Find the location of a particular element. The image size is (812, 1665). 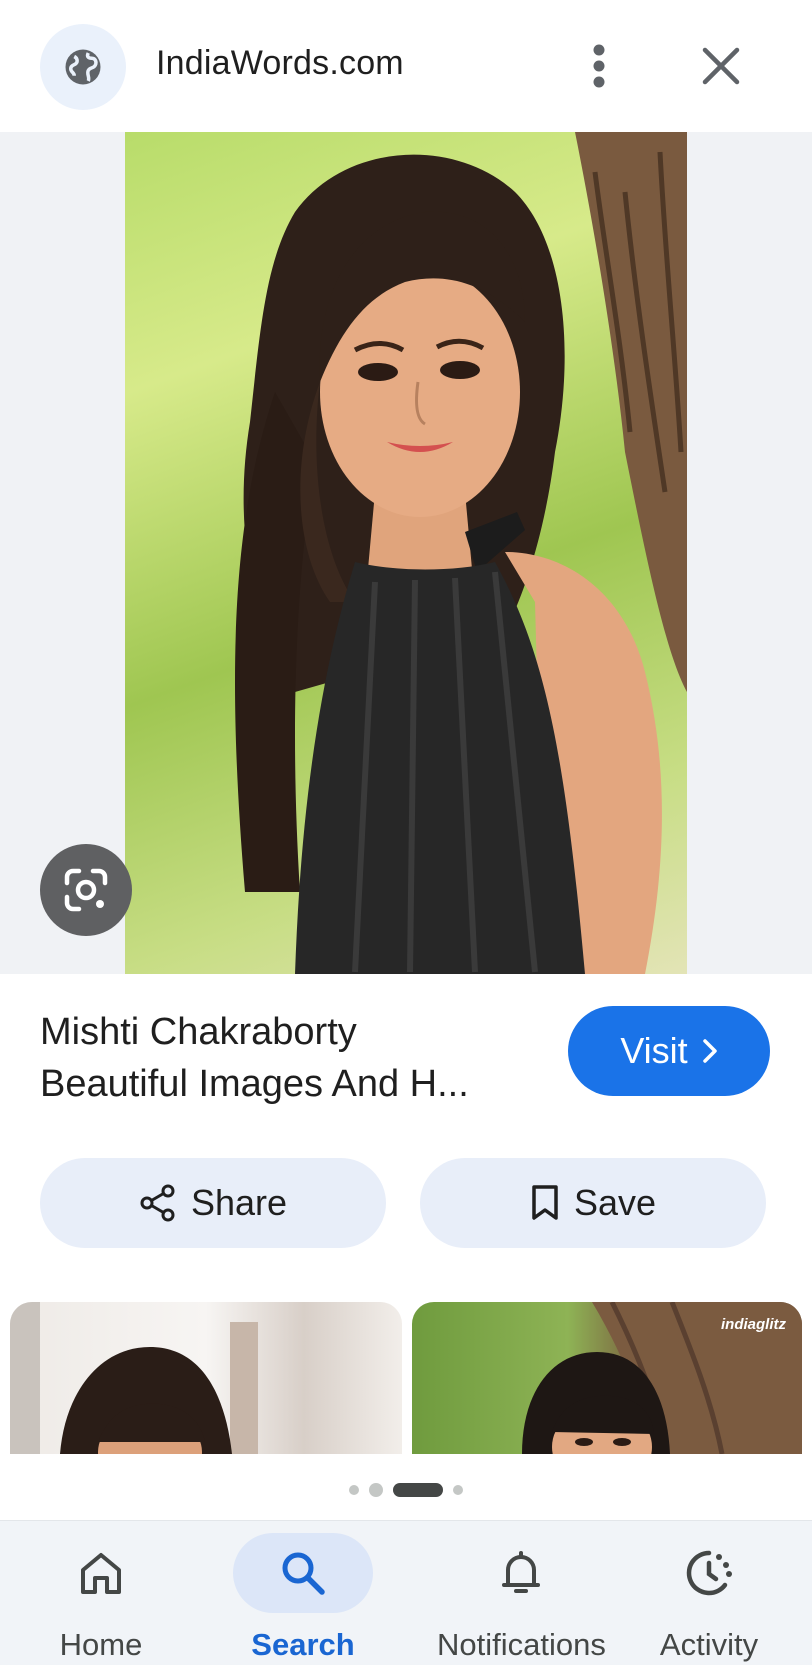

save-button: Save is located at coordinates (593, 1203).